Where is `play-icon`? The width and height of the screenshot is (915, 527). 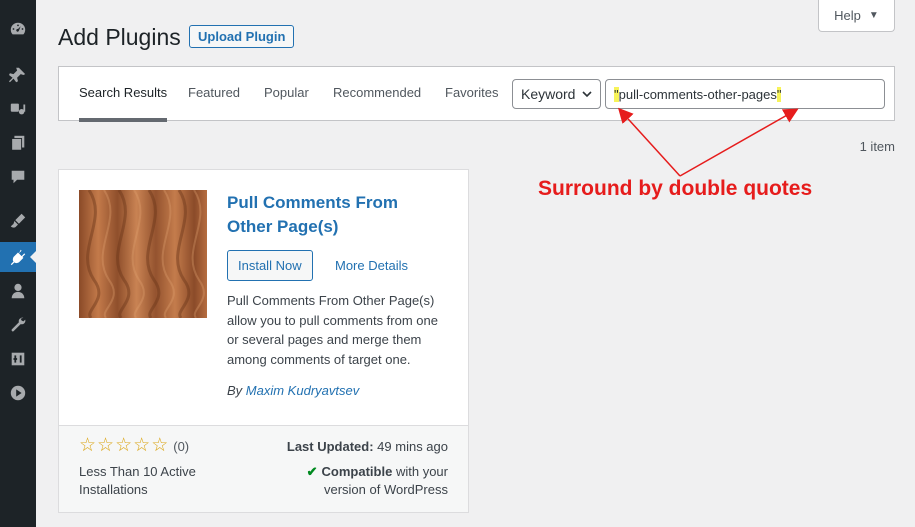
play-icon is located at coordinates (18, 393).